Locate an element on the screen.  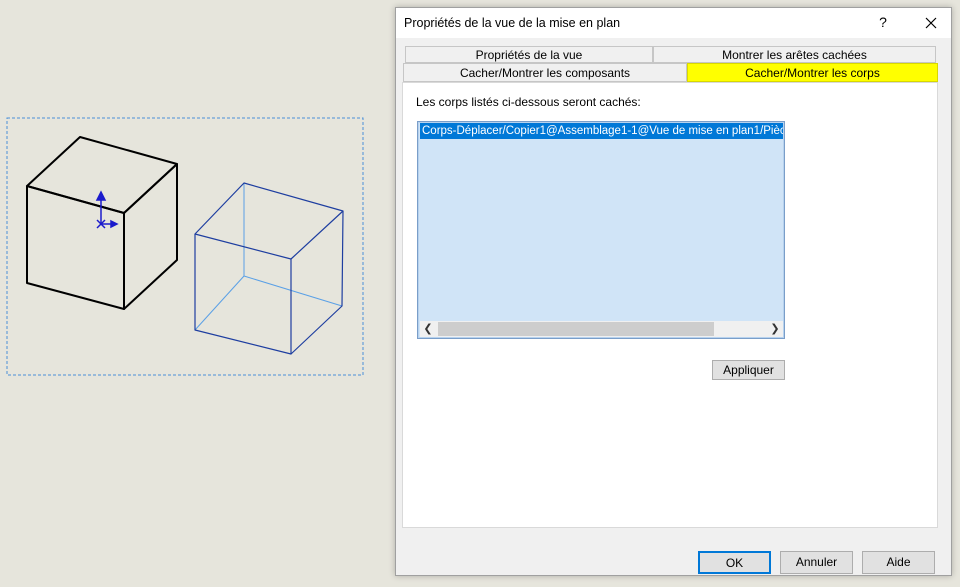
horizontal-scrollbar: ❮ ❯ is located at coordinates (601, 329).